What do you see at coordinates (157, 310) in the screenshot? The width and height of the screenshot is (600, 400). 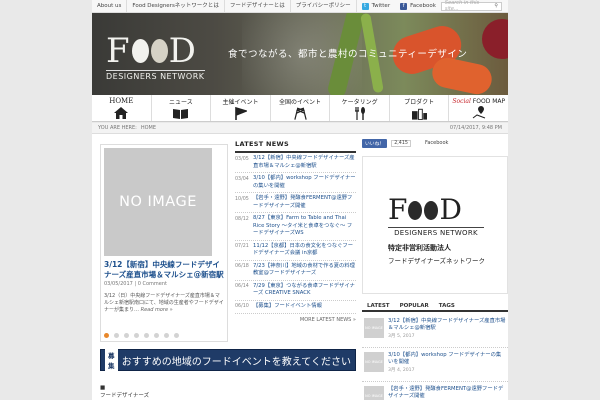 I see `read-more-link: Read more »` at bounding box center [157, 310].